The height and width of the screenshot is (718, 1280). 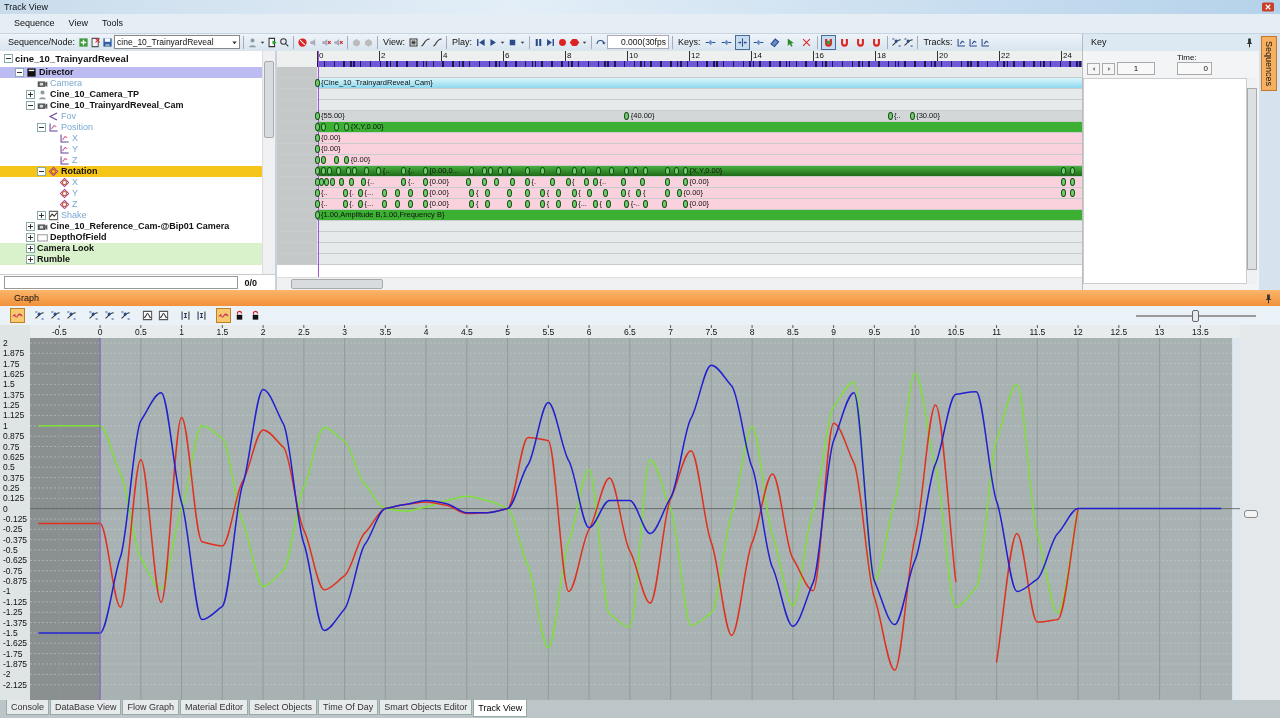 What do you see at coordinates (131, 58) in the screenshot?
I see `tree-row: cine_10_TrainyardReveal` at bounding box center [131, 58].